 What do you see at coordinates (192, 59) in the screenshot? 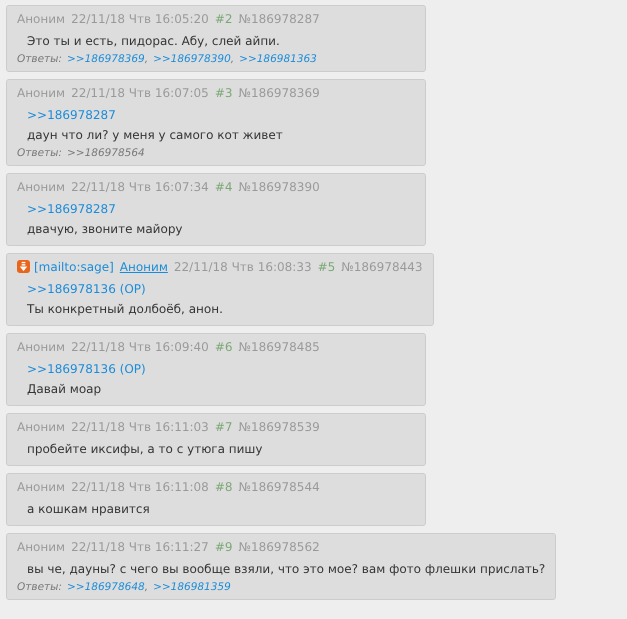
I see `reply-link: >>186978390` at bounding box center [192, 59].